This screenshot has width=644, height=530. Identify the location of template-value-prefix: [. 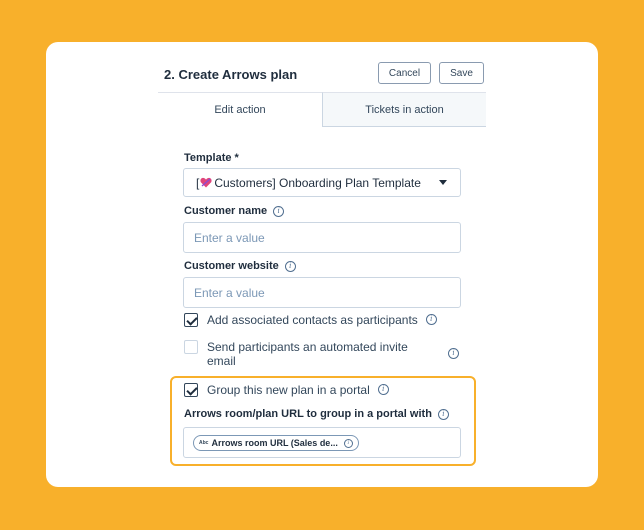
(198, 182).